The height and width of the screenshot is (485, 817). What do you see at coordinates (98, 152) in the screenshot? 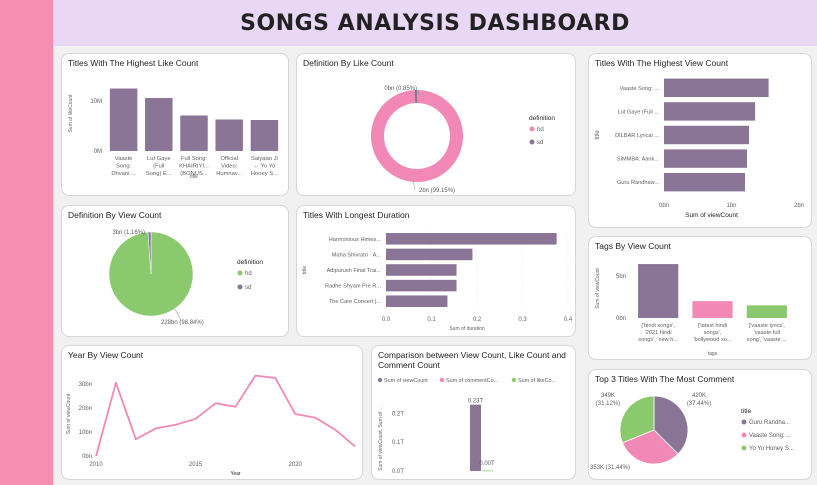
I see `y-tick-label: 0M` at bounding box center [98, 152].